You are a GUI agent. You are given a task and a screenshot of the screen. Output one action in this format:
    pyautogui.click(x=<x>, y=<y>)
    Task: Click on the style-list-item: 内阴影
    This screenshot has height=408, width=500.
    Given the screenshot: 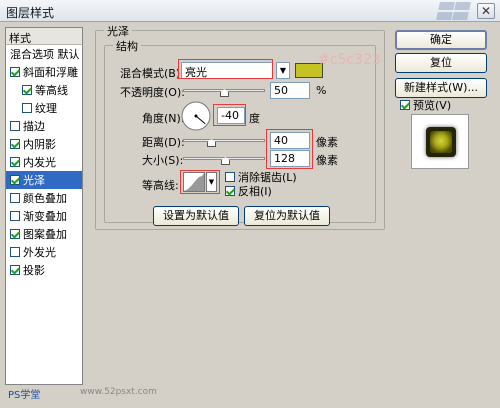 What is the action you would take?
    pyautogui.click(x=44, y=144)
    